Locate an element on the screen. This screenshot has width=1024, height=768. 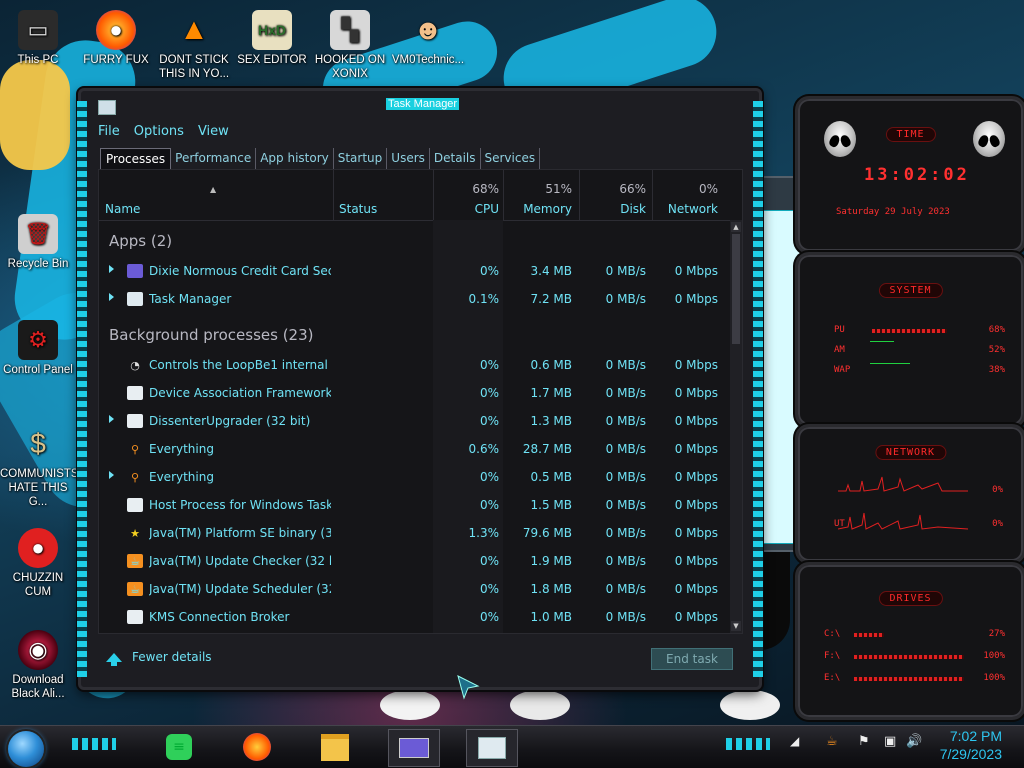
desktop-icon-this-pc: ▭ This PC is located at coordinates (38, 38).